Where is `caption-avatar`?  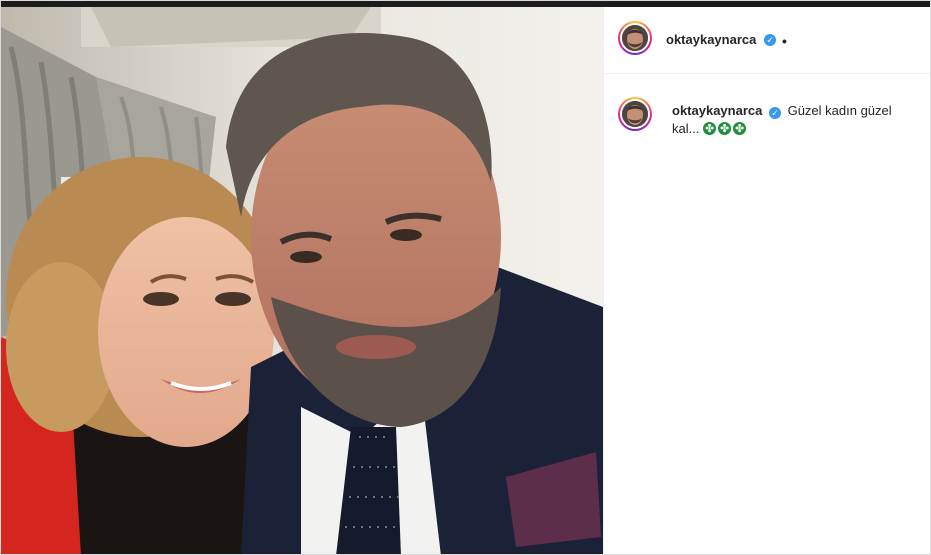 caption-avatar is located at coordinates (635, 114).